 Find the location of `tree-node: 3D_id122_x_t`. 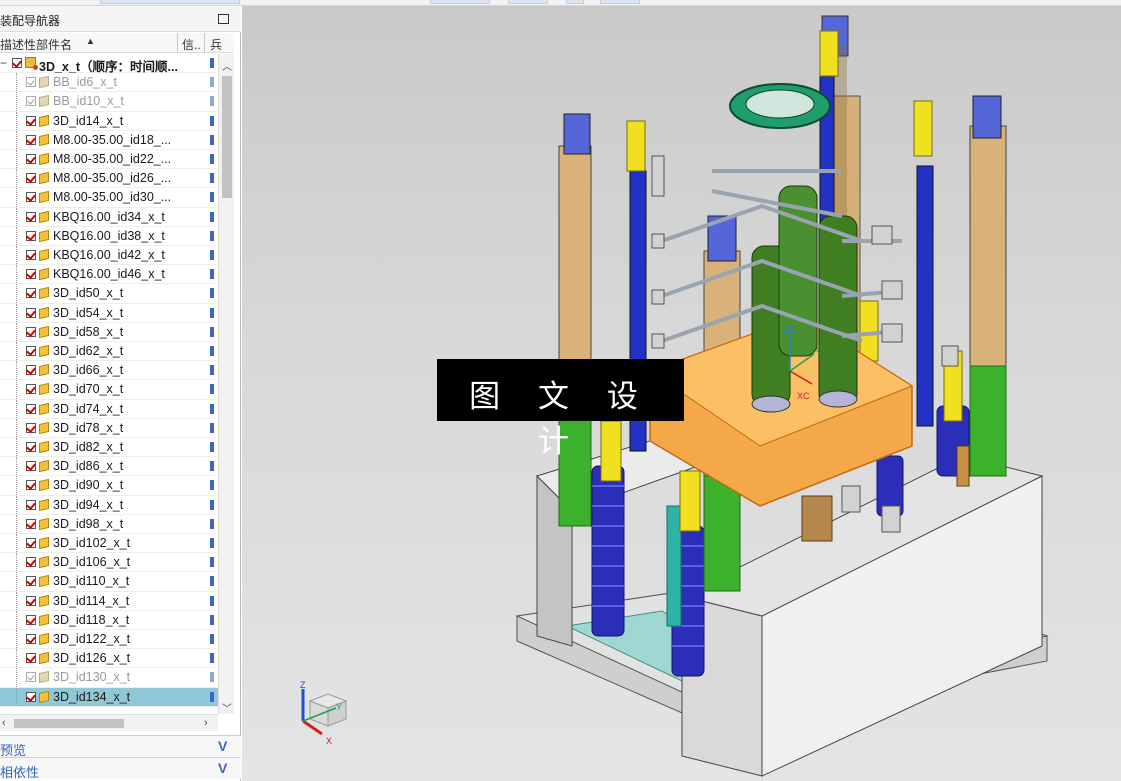

tree-node: 3D_id122_x_t is located at coordinates (109, 640).